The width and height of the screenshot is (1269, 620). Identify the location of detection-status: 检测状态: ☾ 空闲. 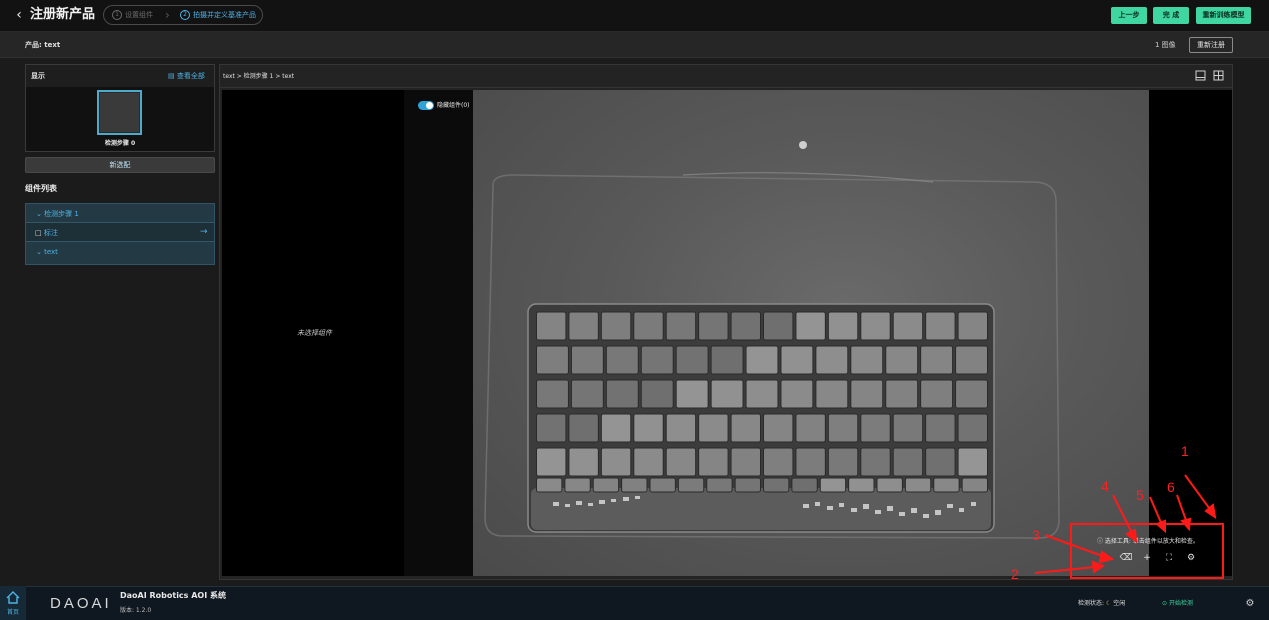
(1101, 603).